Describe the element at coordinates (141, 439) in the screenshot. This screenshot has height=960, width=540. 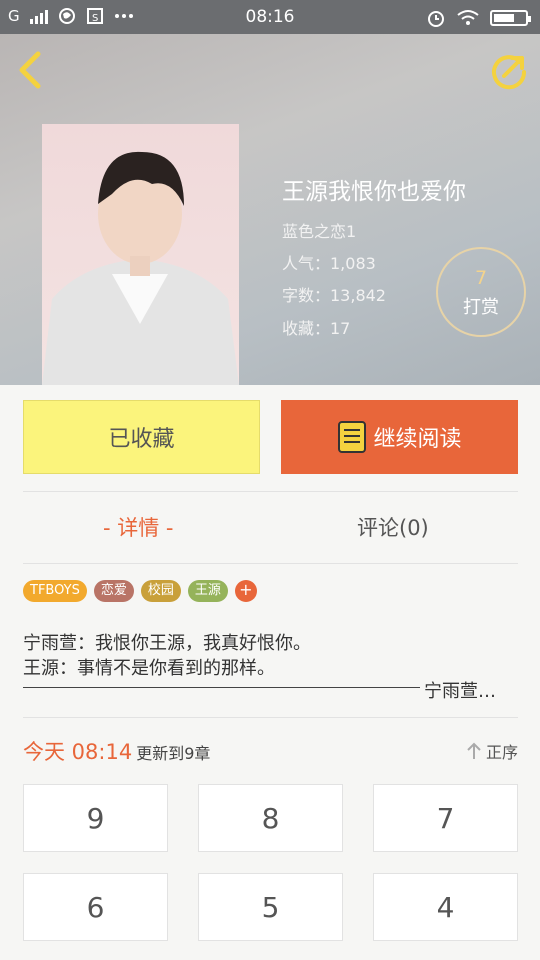
I see `favorite-button-label: 已收藏` at that location.